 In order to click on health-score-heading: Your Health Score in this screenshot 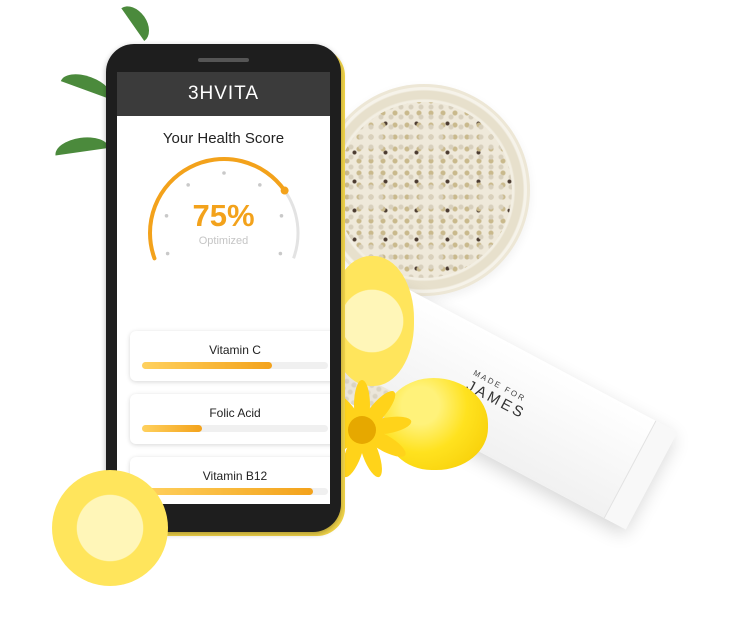, I will do `click(223, 138)`.